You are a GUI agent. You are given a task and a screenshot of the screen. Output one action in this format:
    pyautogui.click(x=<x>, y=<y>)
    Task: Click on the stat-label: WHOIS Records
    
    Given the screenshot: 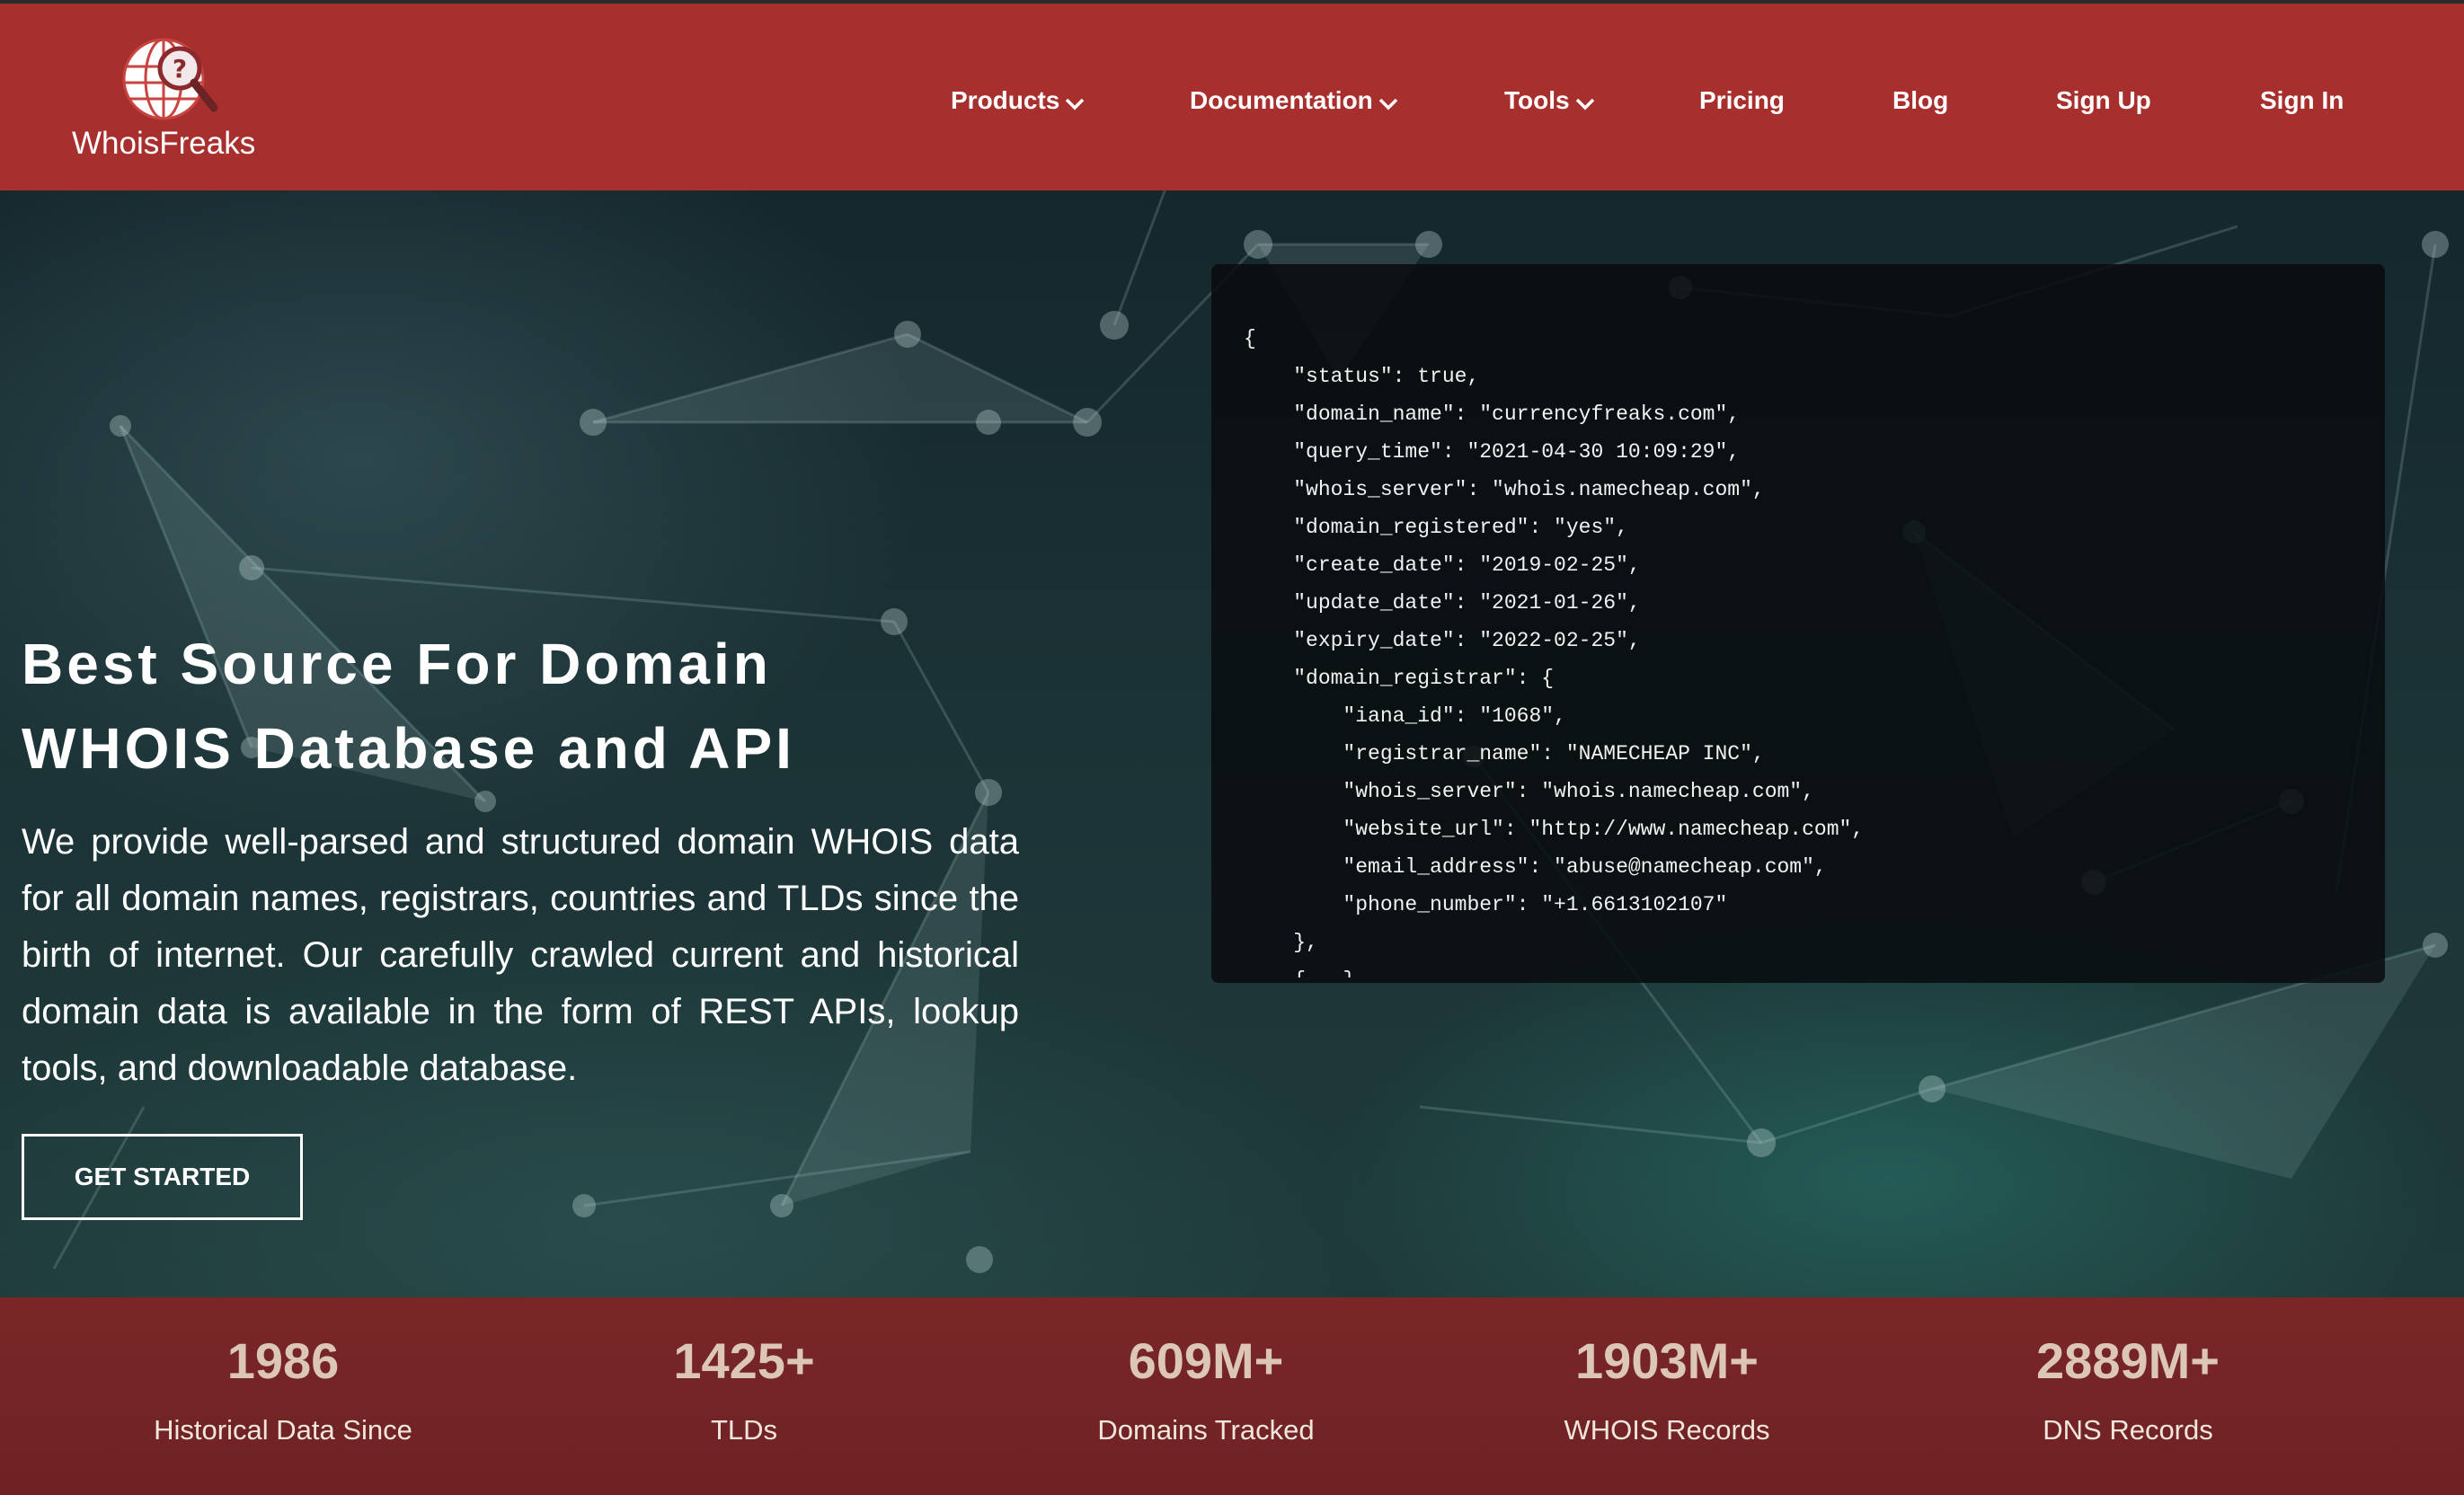 What is the action you would take?
    pyautogui.click(x=1667, y=1430)
    